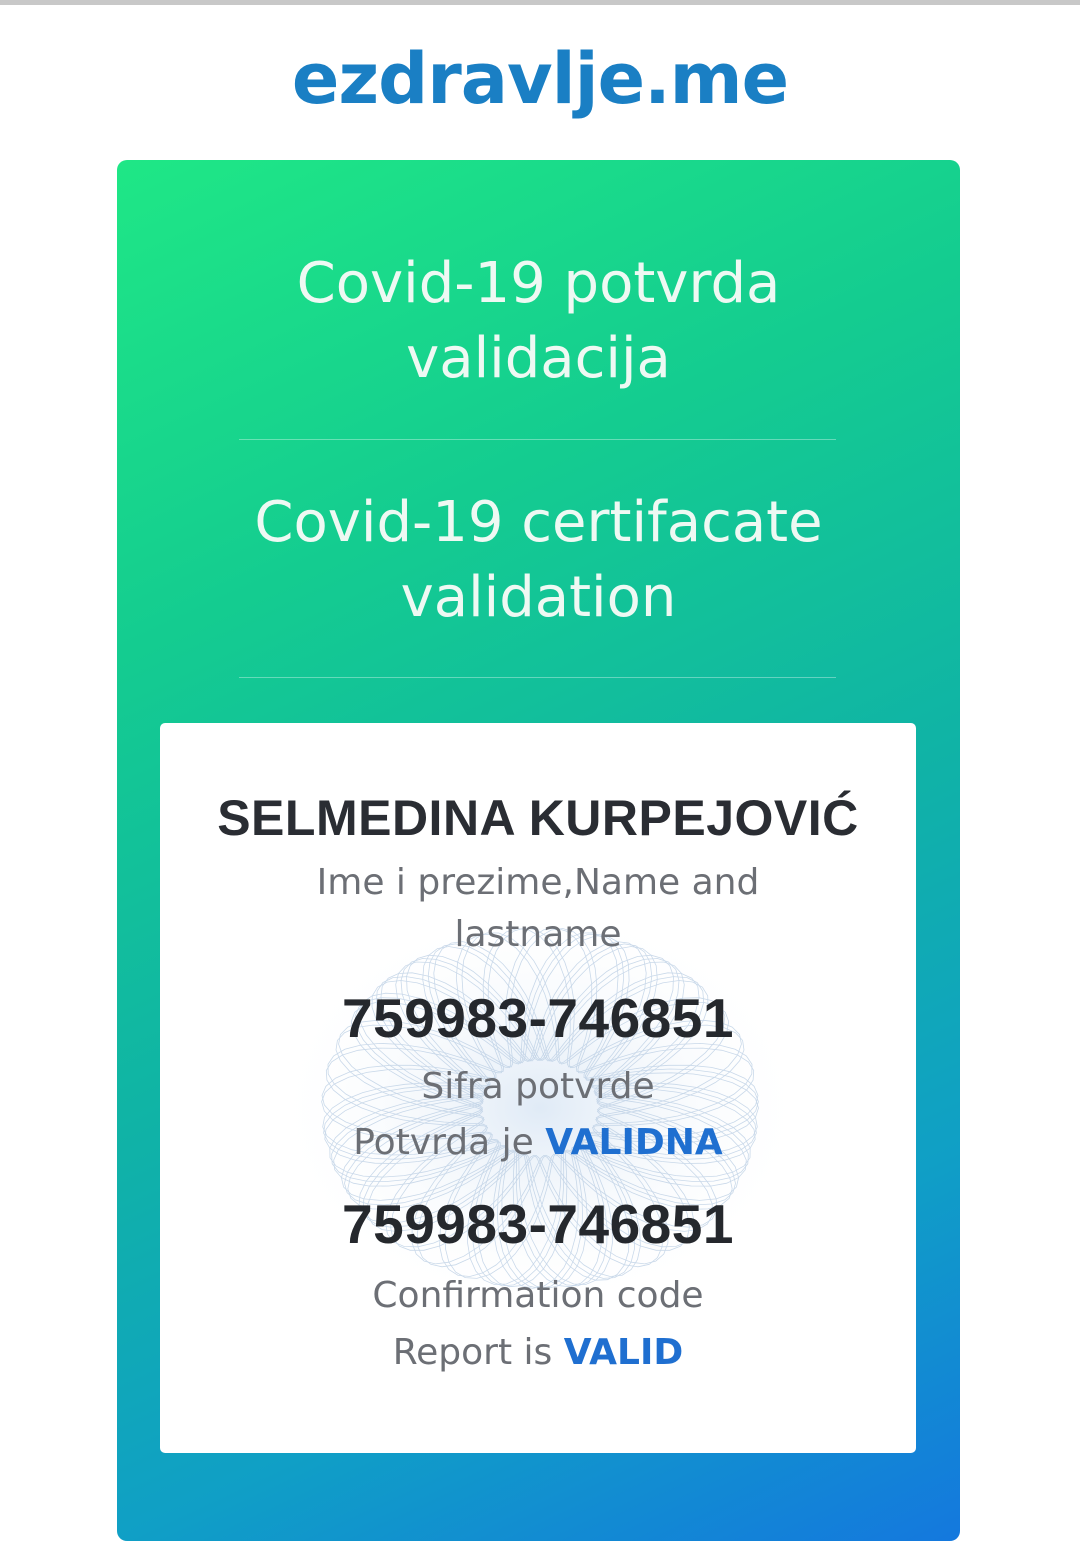 The width and height of the screenshot is (1080, 1566). Describe the element at coordinates (538, 522) in the screenshot. I see `heading-english-line1: Covid-19 certifacate` at that location.